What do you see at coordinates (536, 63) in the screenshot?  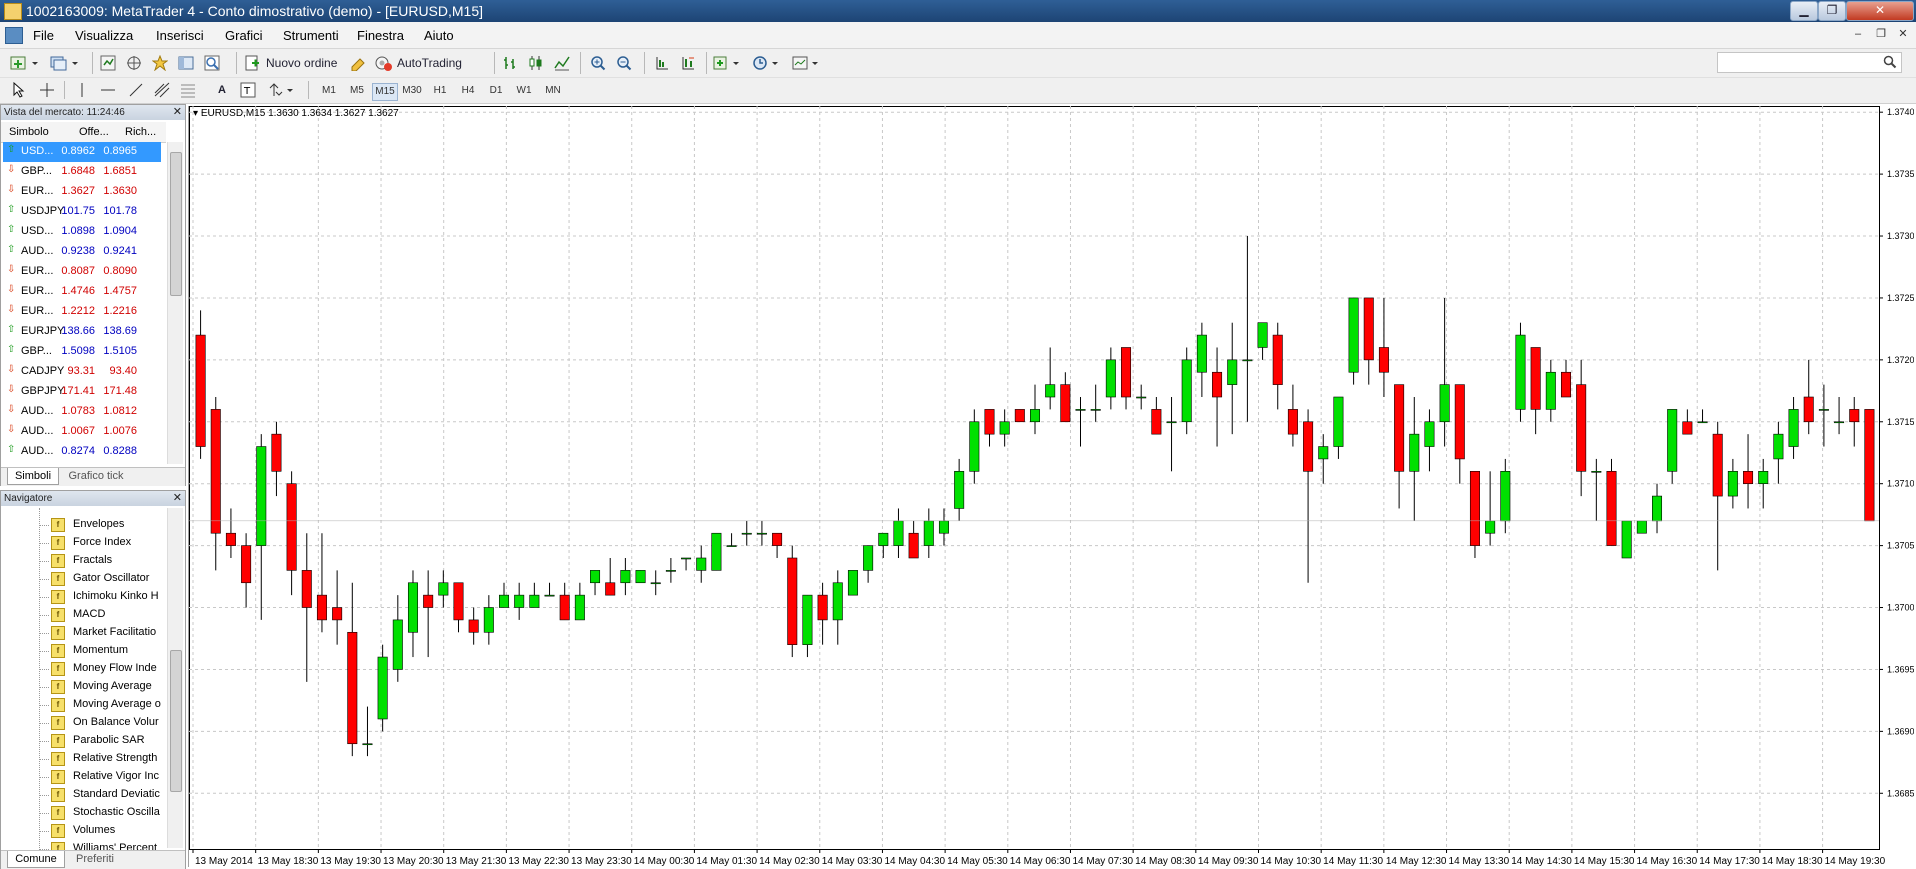 I see `candlestick-chart-icon` at bounding box center [536, 63].